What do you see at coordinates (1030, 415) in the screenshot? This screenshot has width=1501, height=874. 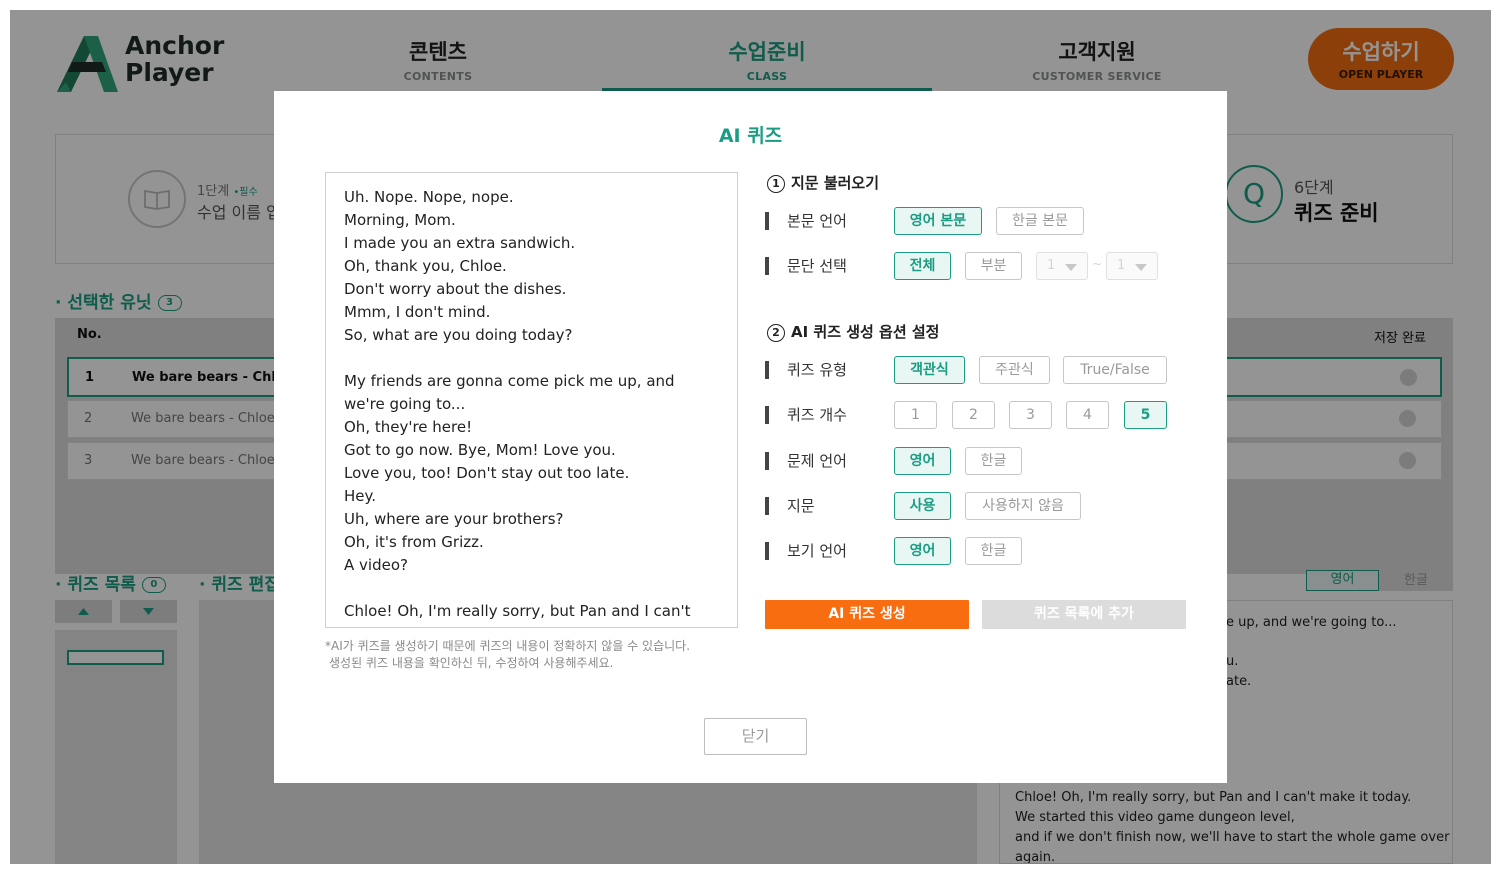 I see `quiz-count-3-button: 3` at bounding box center [1030, 415].